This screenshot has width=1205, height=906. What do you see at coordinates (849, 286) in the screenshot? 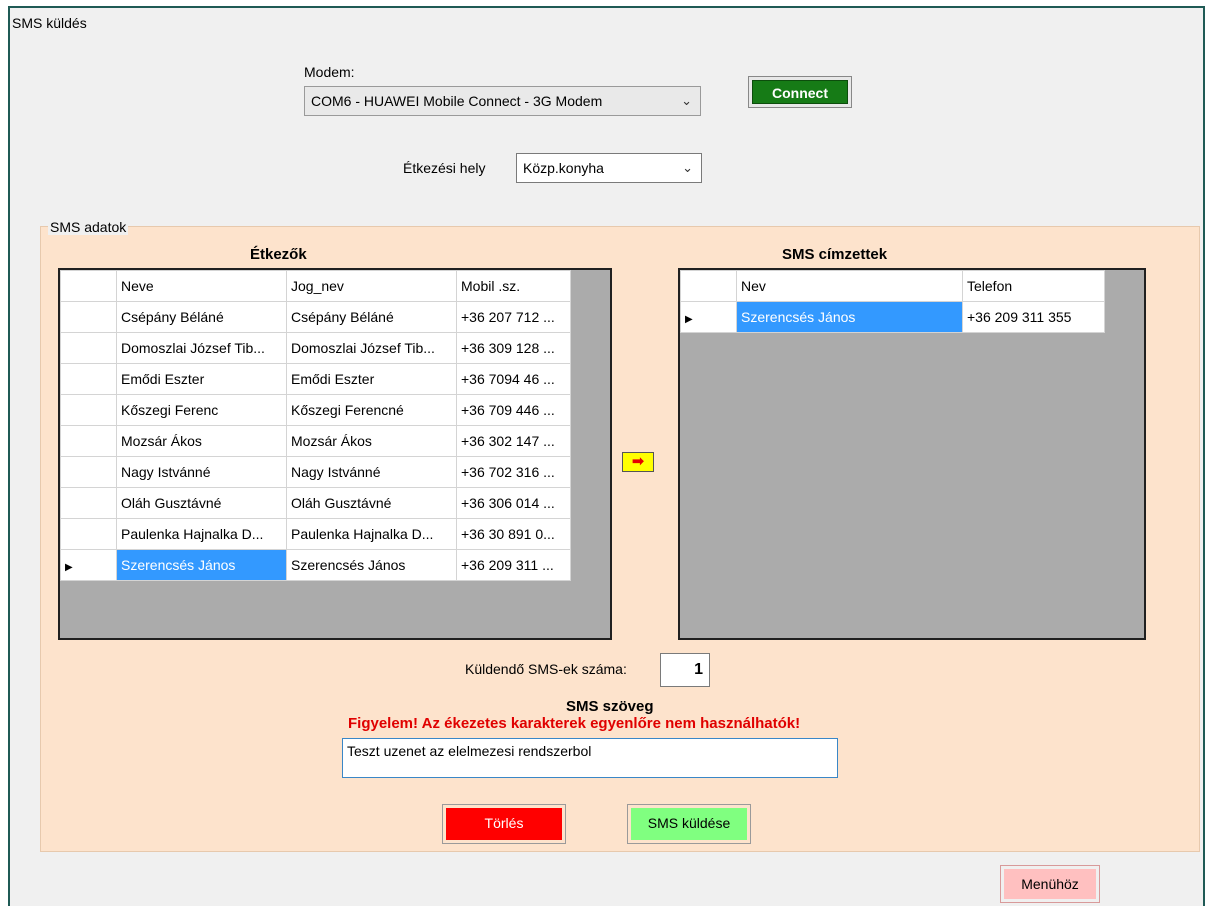
I see `column-header: Nev` at bounding box center [849, 286].